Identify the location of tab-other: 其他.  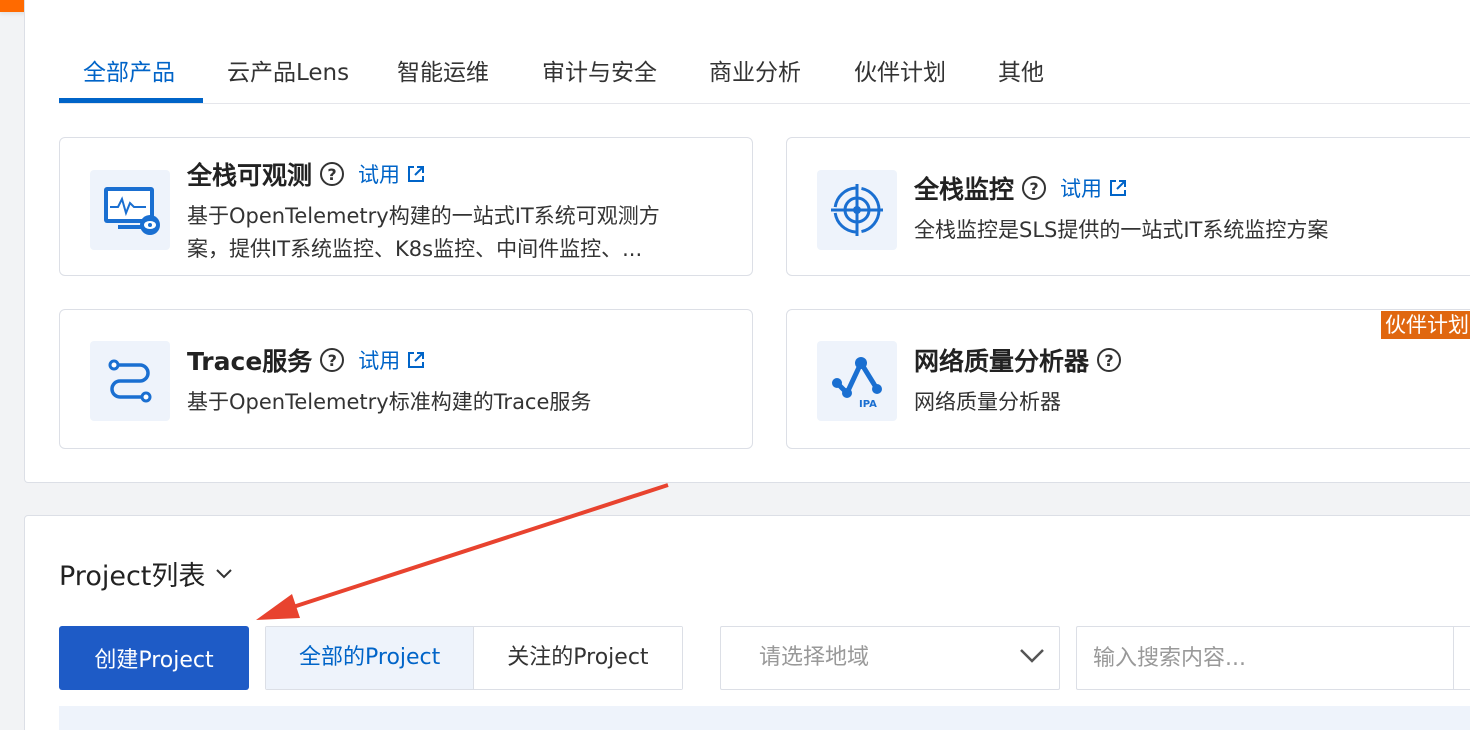
(1021, 77).